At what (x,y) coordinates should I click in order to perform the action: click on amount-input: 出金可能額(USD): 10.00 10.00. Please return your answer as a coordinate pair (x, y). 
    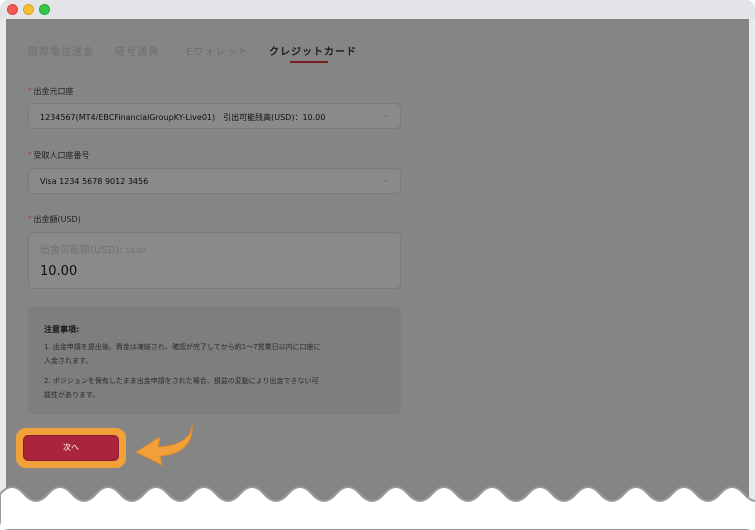
    Looking at the image, I should click on (214, 260).